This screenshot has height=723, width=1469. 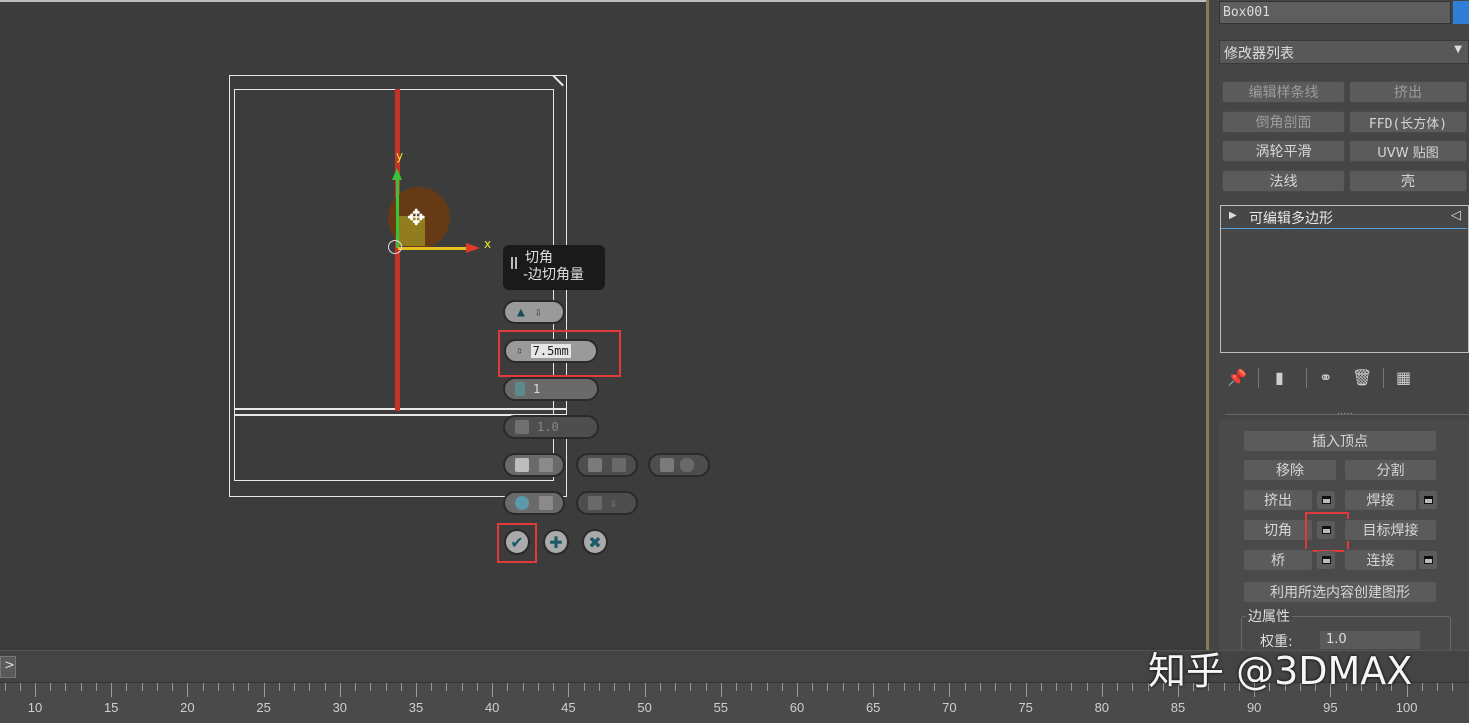 What do you see at coordinates (517, 543) in the screenshot?
I see `highlight-ok` at bounding box center [517, 543].